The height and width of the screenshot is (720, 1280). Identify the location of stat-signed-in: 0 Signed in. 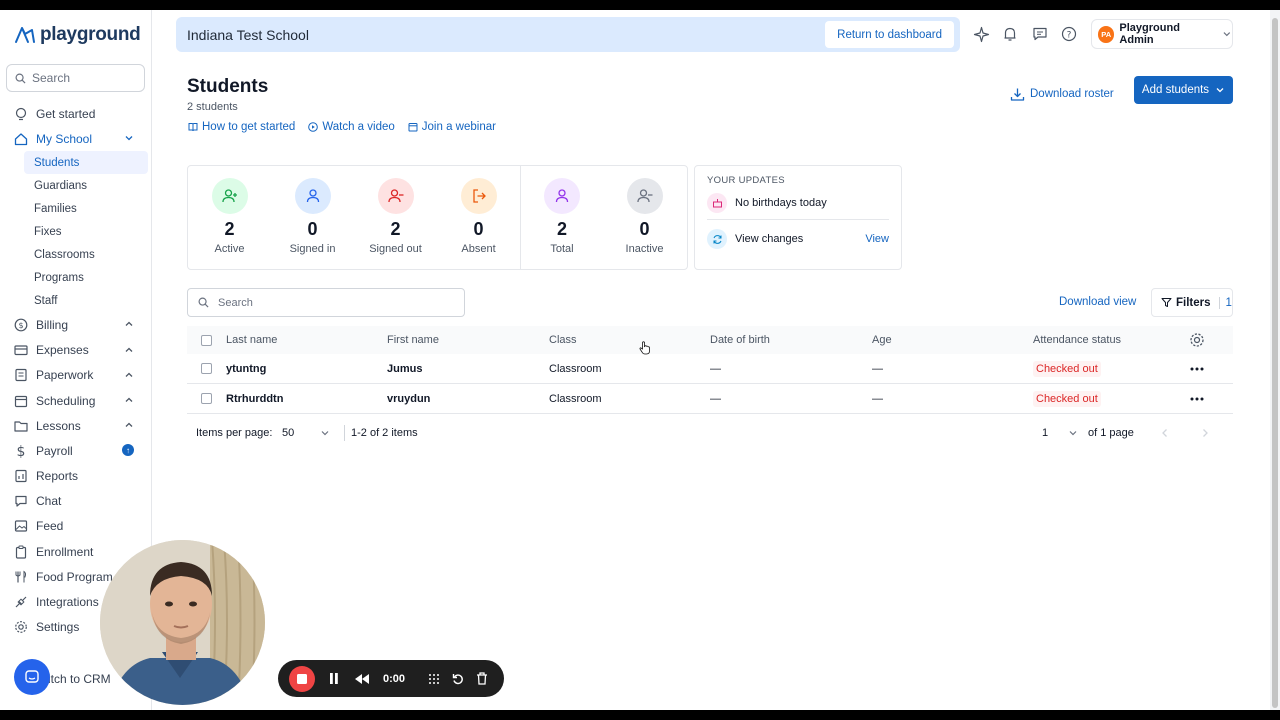
(312, 217).